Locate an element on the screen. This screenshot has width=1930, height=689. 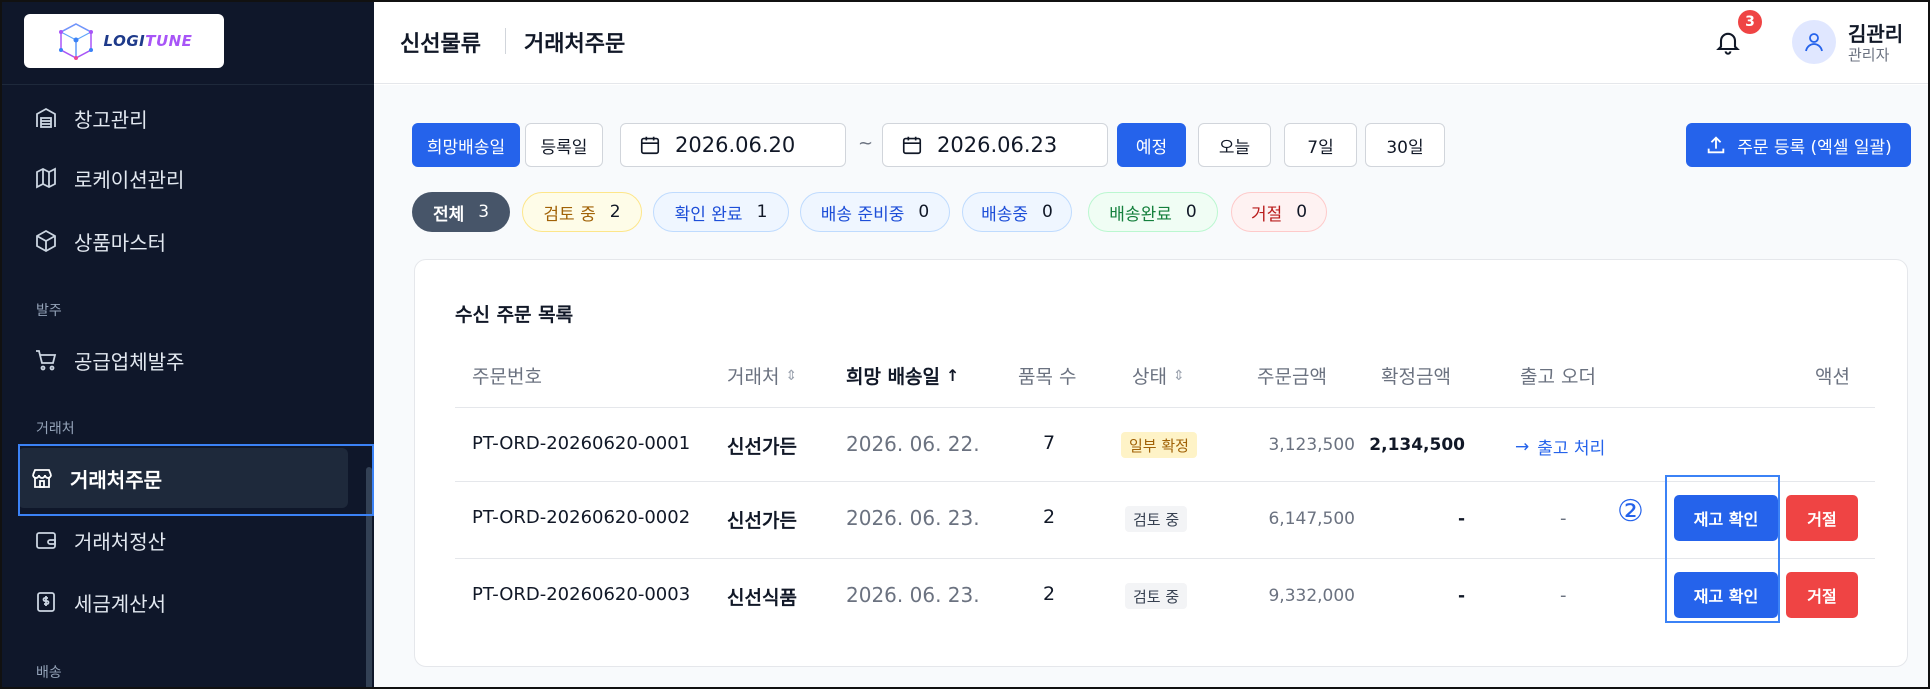
annotation-number-2: ② is located at coordinates (1630, 511).